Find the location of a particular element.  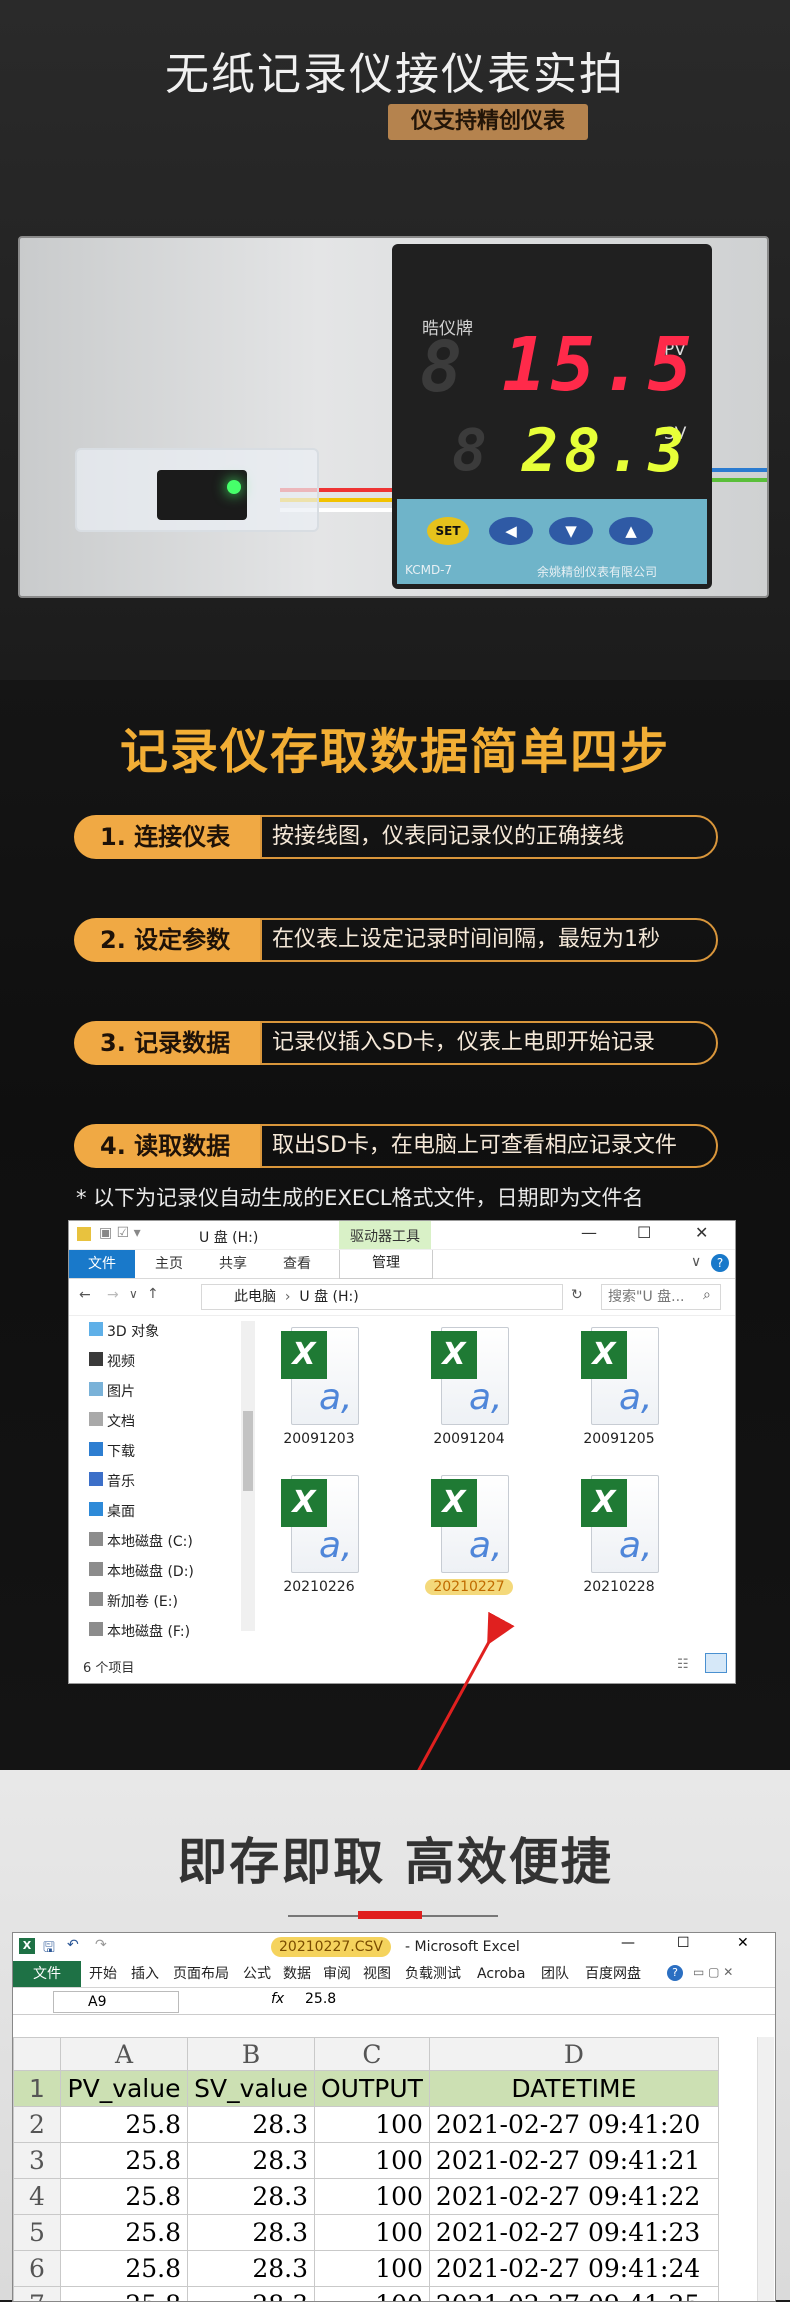

row-header: 6 is located at coordinates (37, 2269).